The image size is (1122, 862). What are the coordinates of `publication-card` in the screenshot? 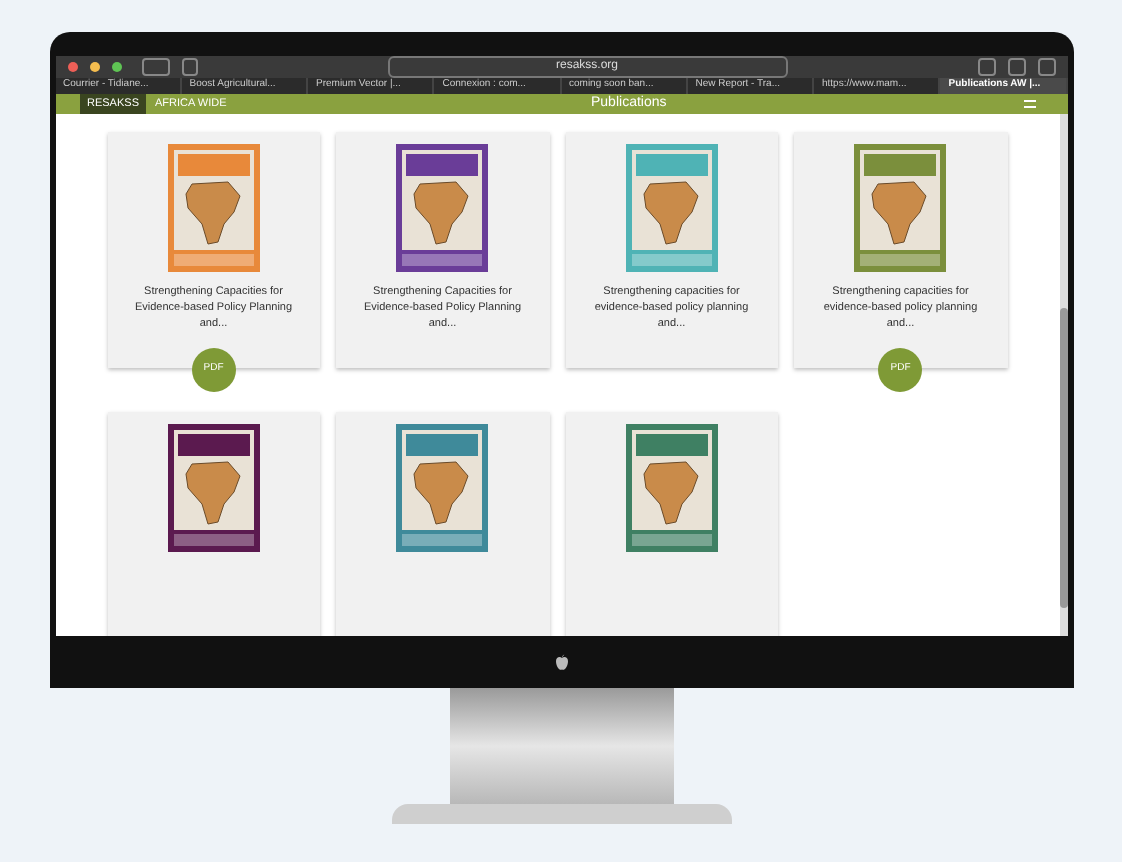 It's located at (213, 524).